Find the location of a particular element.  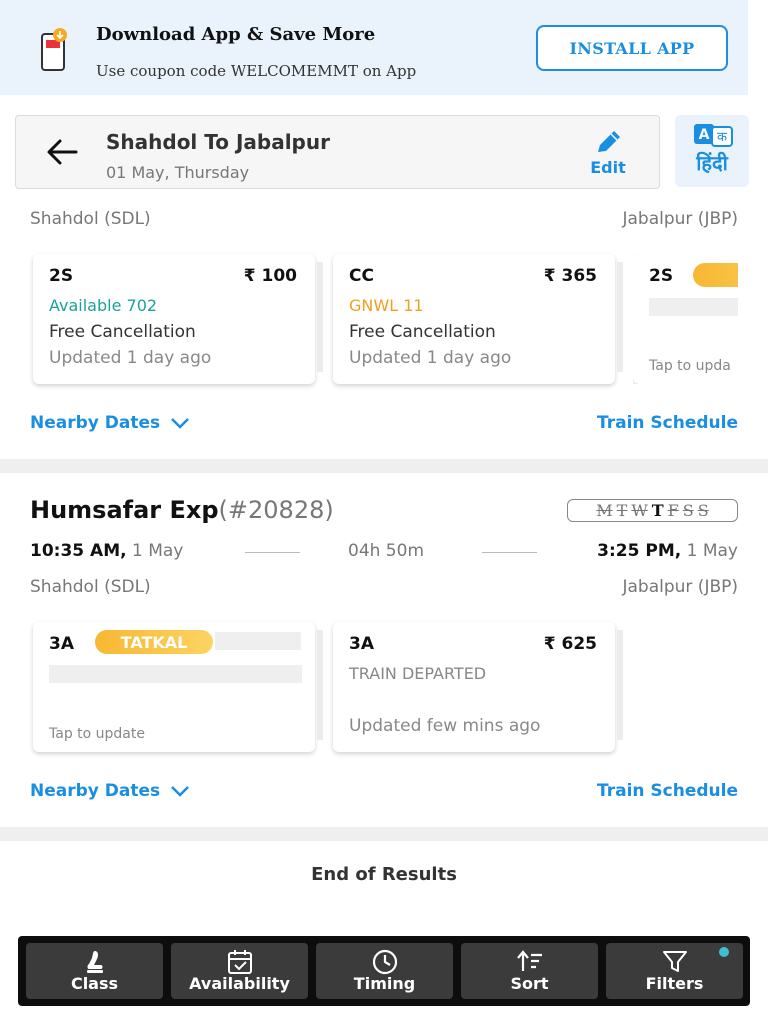

class-tab: Class is located at coordinates (94, 971).